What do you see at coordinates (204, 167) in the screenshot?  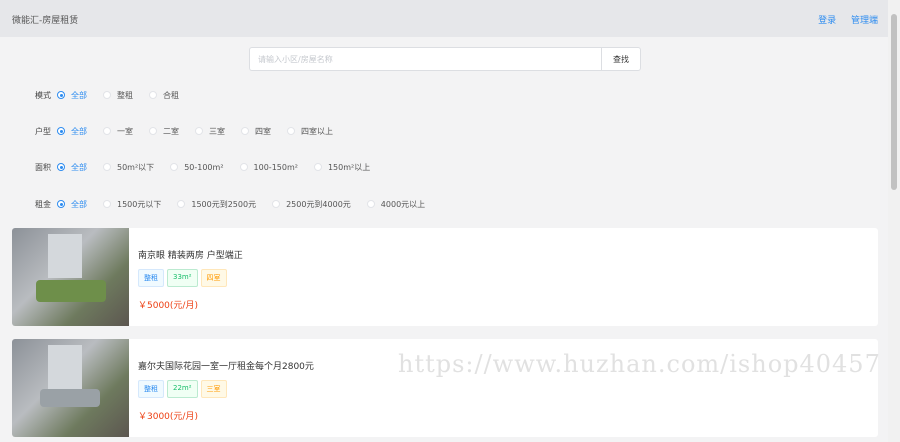 I see `filter-option-label: 50-100m²` at bounding box center [204, 167].